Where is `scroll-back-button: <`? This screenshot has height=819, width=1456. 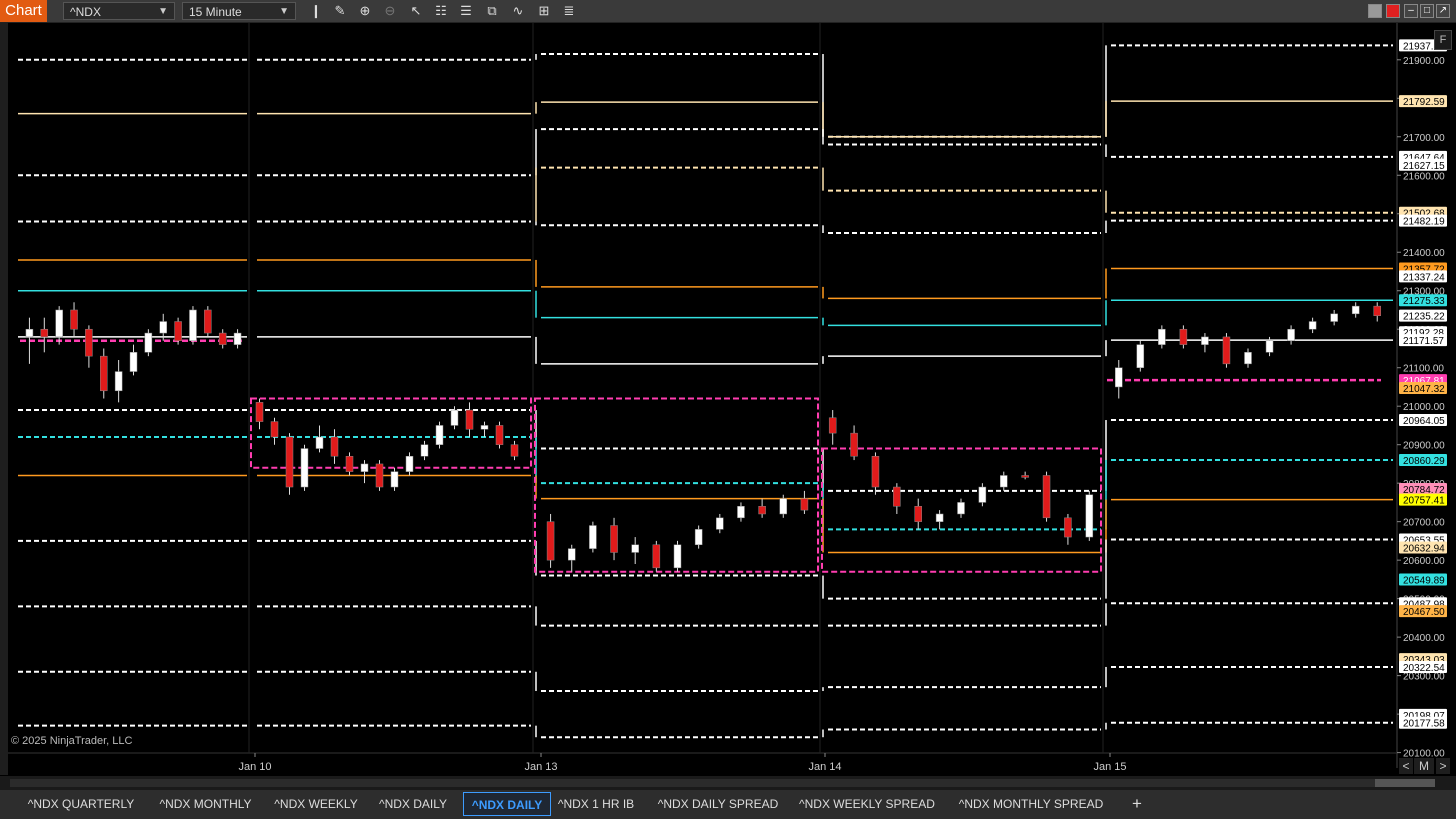
scroll-back-button: < is located at coordinates (1406, 766).